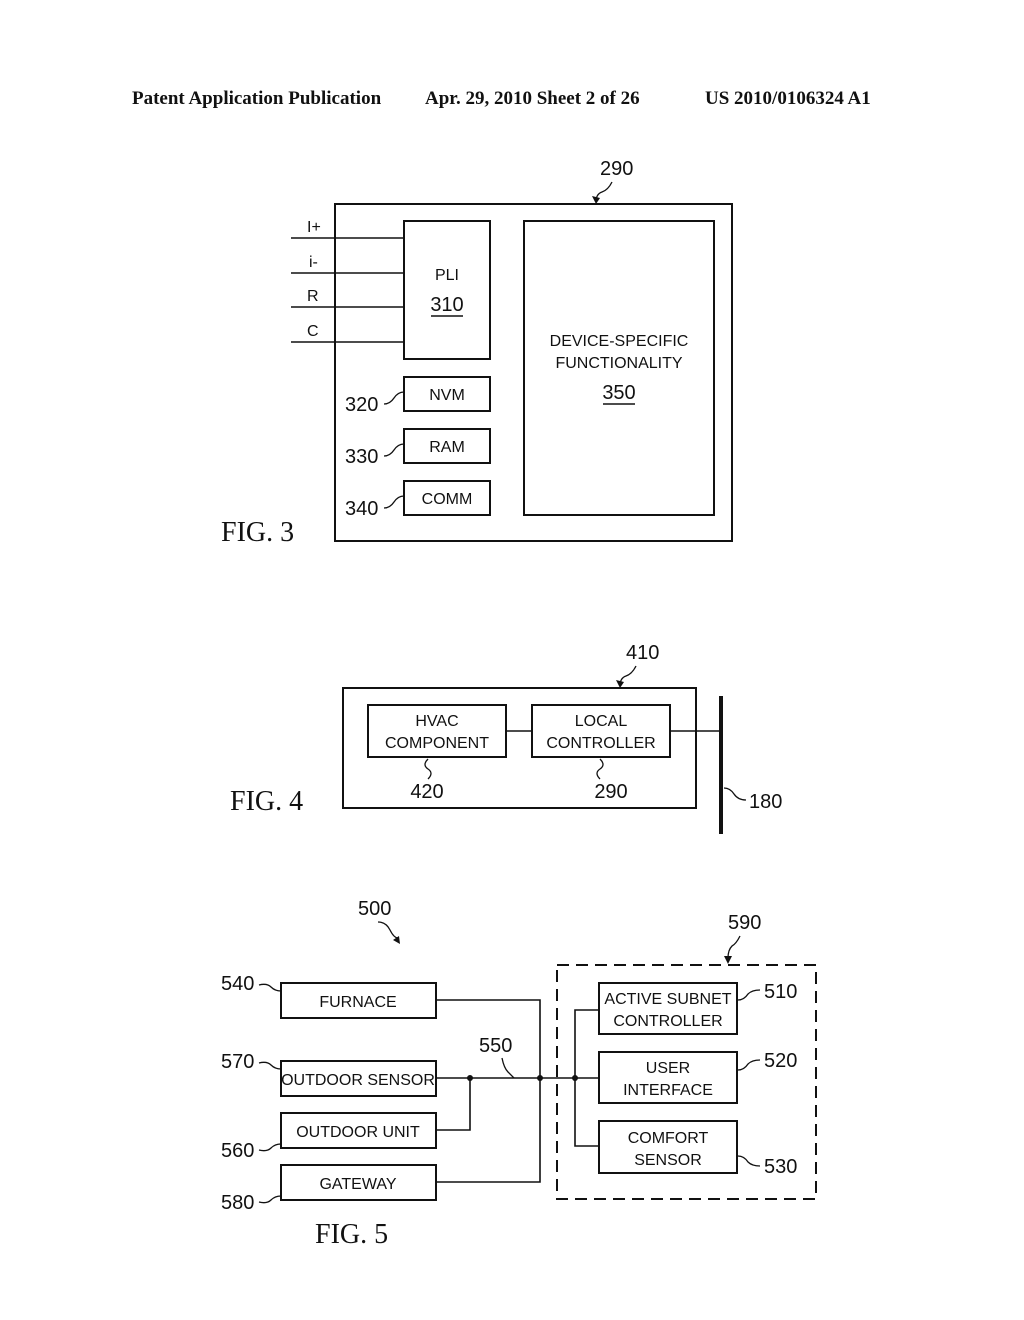 The width and height of the screenshot is (1024, 1320). I want to click on hvac-ref-leader, so click(428, 769).